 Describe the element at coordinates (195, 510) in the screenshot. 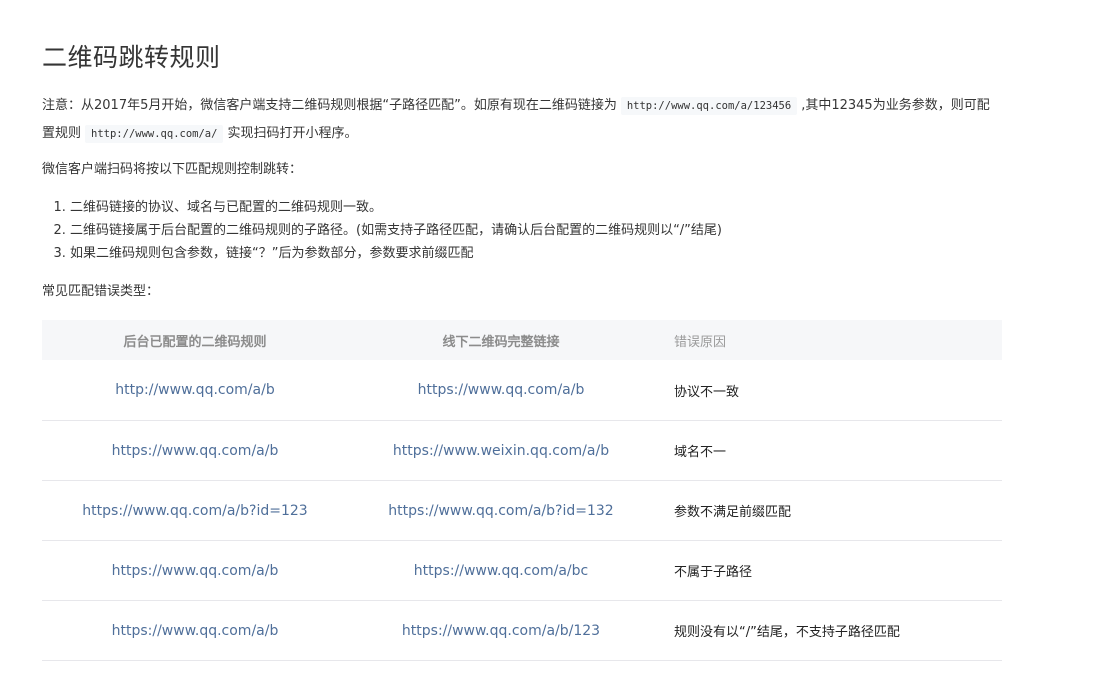

I see `configured-rule-link: https://www.qq.com/a/b?id=123` at that location.